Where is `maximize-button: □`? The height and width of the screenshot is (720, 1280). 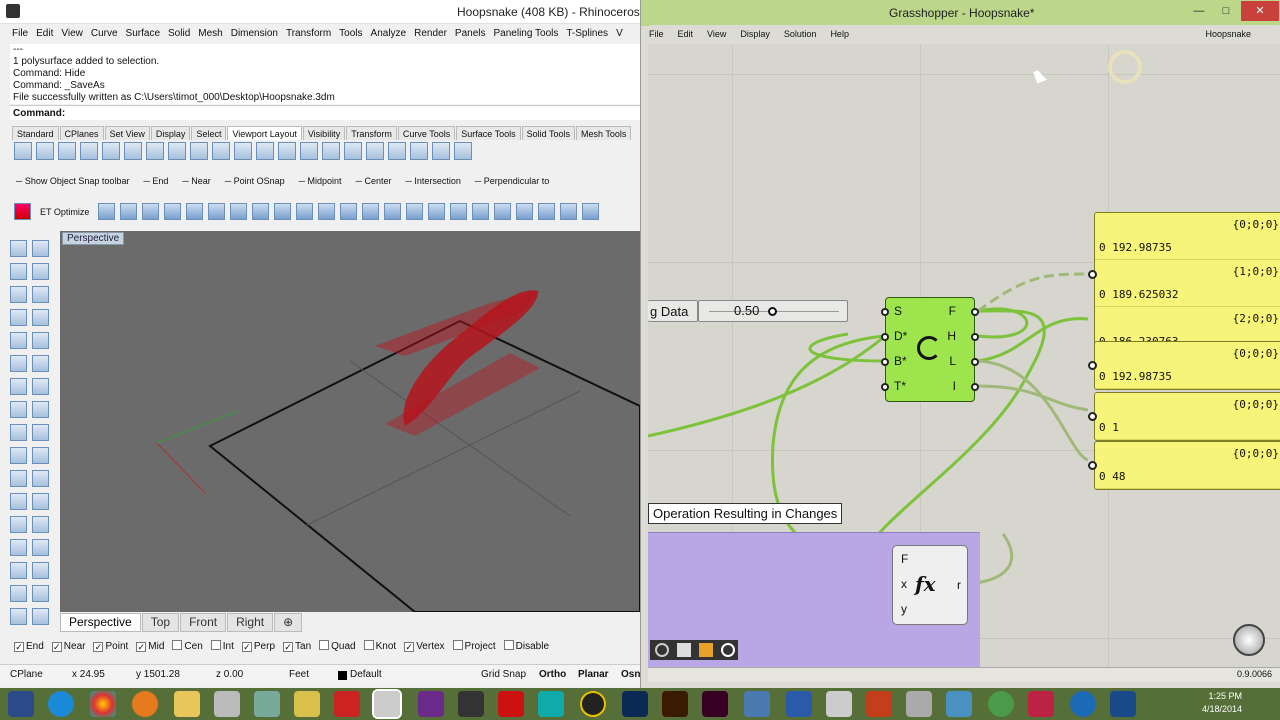 maximize-button: □ is located at coordinates (1226, 11).